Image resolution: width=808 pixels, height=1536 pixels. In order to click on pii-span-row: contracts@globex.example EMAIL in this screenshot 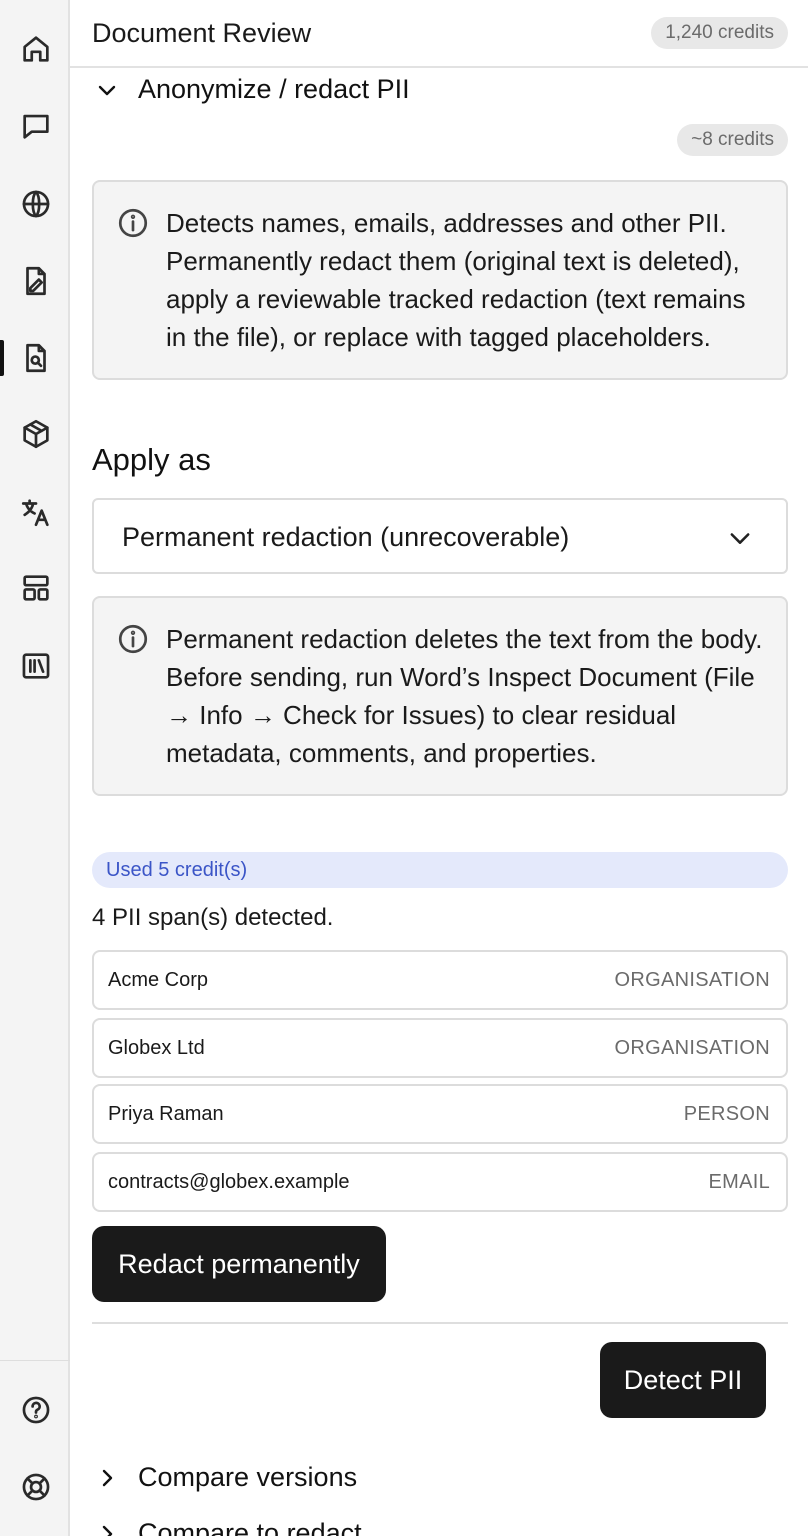, I will do `click(440, 1182)`.